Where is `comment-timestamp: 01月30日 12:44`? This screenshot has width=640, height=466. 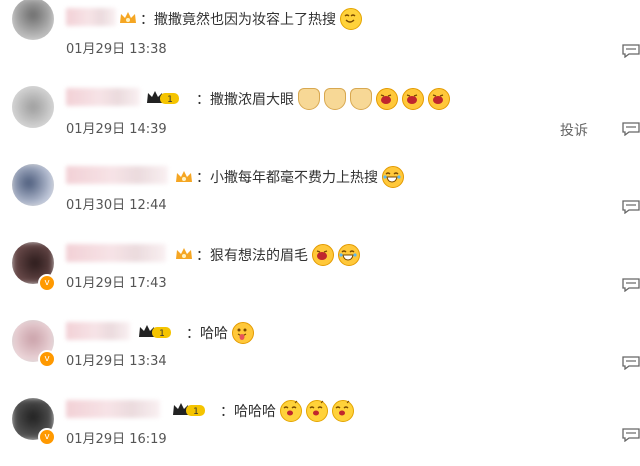
comment-timestamp: 01月30日 12:44 is located at coordinates (116, 205).